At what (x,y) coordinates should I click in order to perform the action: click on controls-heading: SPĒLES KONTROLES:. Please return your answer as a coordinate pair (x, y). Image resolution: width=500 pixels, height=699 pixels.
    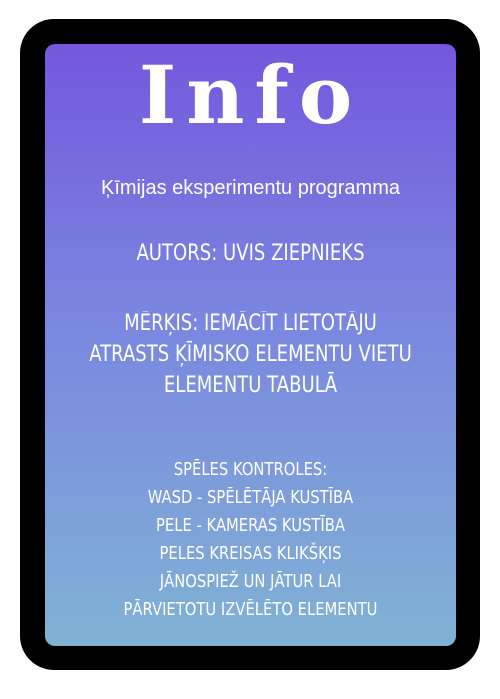
    Looking at the image, I should click on (250, 469).